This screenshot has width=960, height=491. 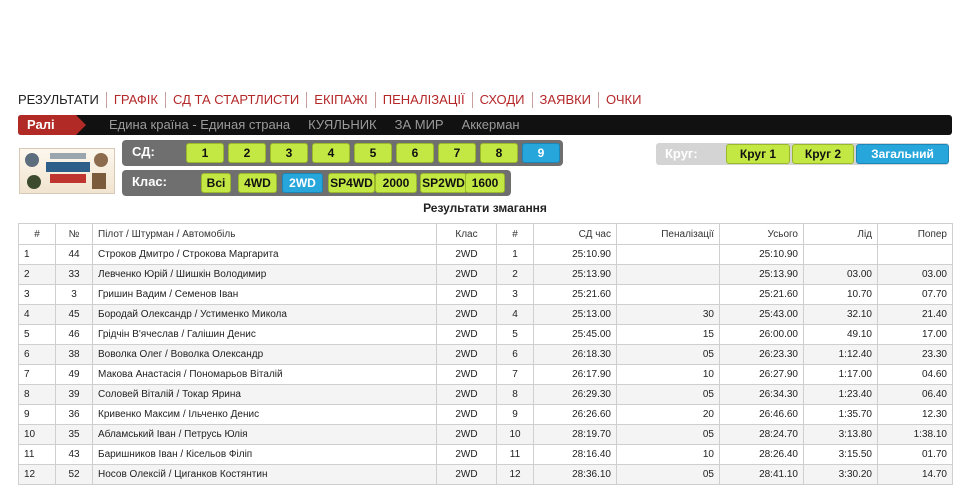 I want to click on col-header-gap-leader: Лід, so click(x=840, y=234).